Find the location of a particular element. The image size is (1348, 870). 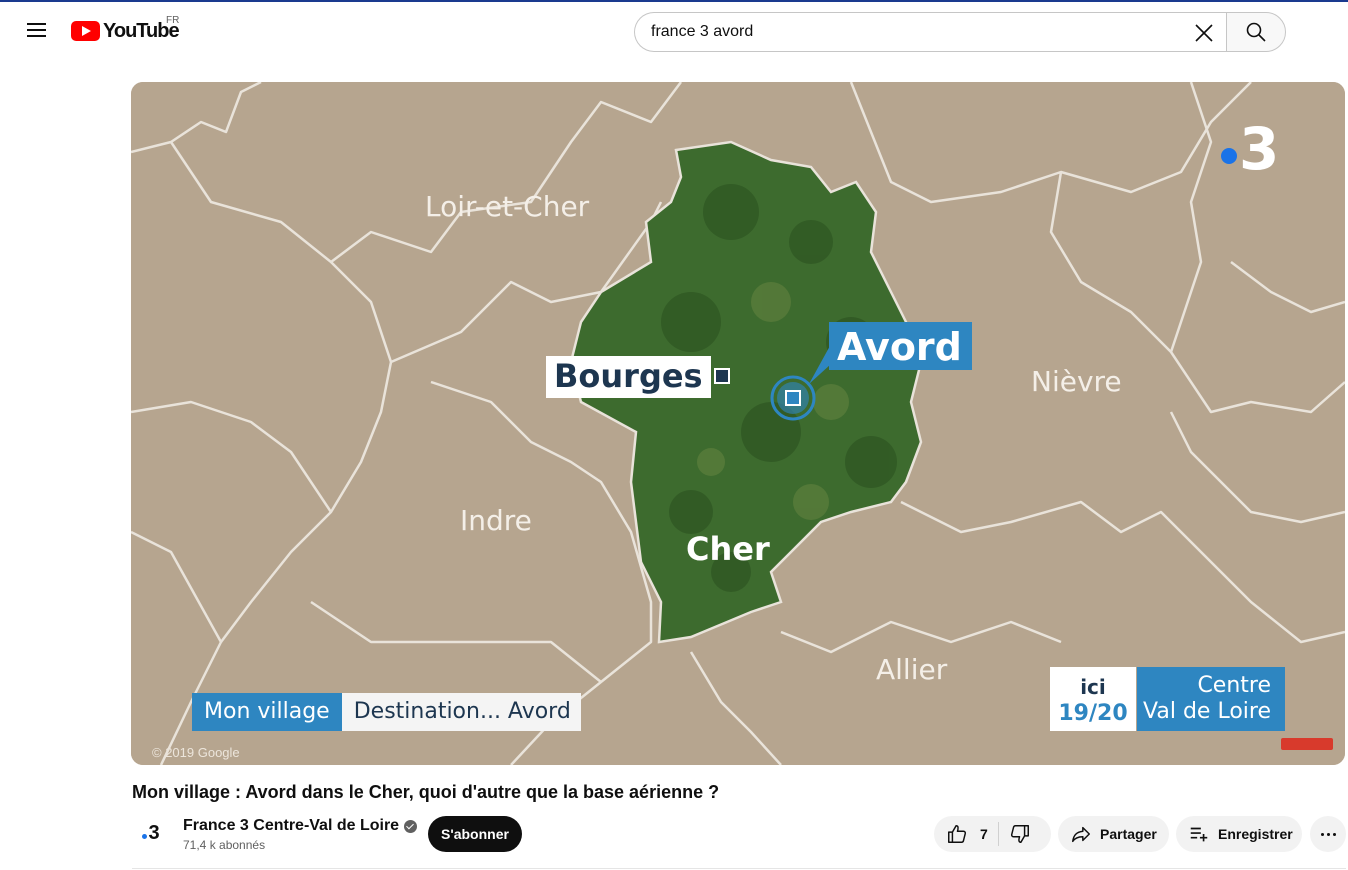

region-line1: Centre is located at coordinates (1234, 685).